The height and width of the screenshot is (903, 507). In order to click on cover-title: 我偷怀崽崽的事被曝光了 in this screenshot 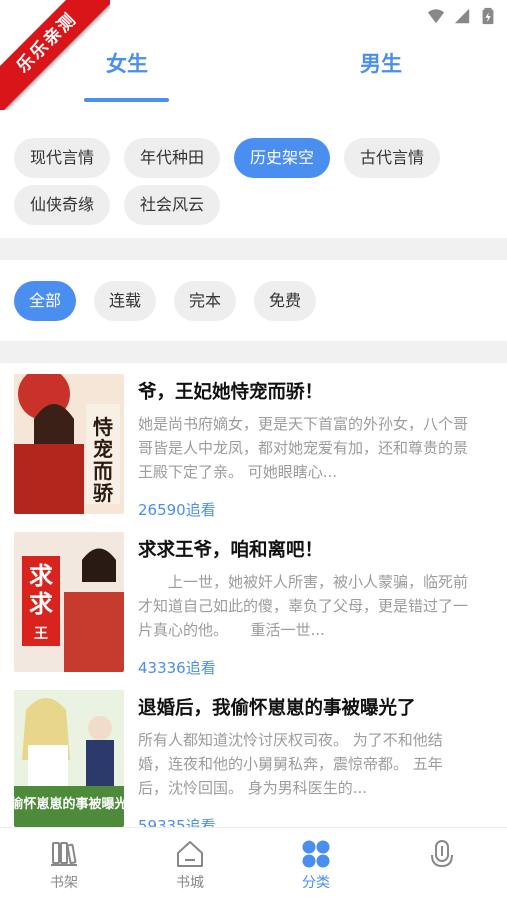, I will do `click(69, 804)`.